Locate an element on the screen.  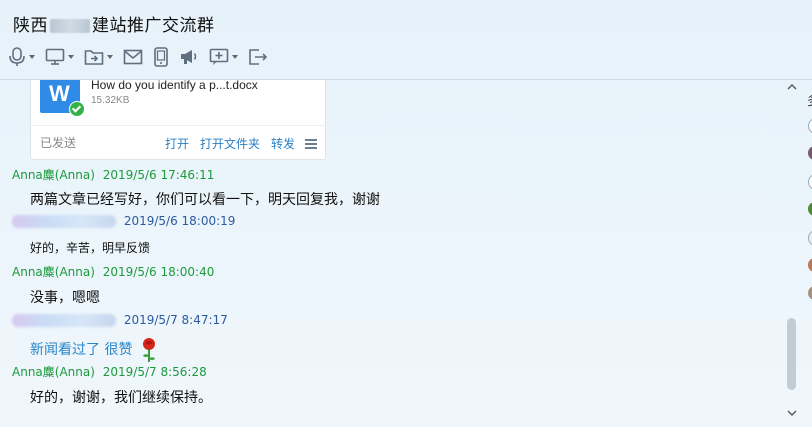
scrollbar-thumb is located at coordinates (791, 354).